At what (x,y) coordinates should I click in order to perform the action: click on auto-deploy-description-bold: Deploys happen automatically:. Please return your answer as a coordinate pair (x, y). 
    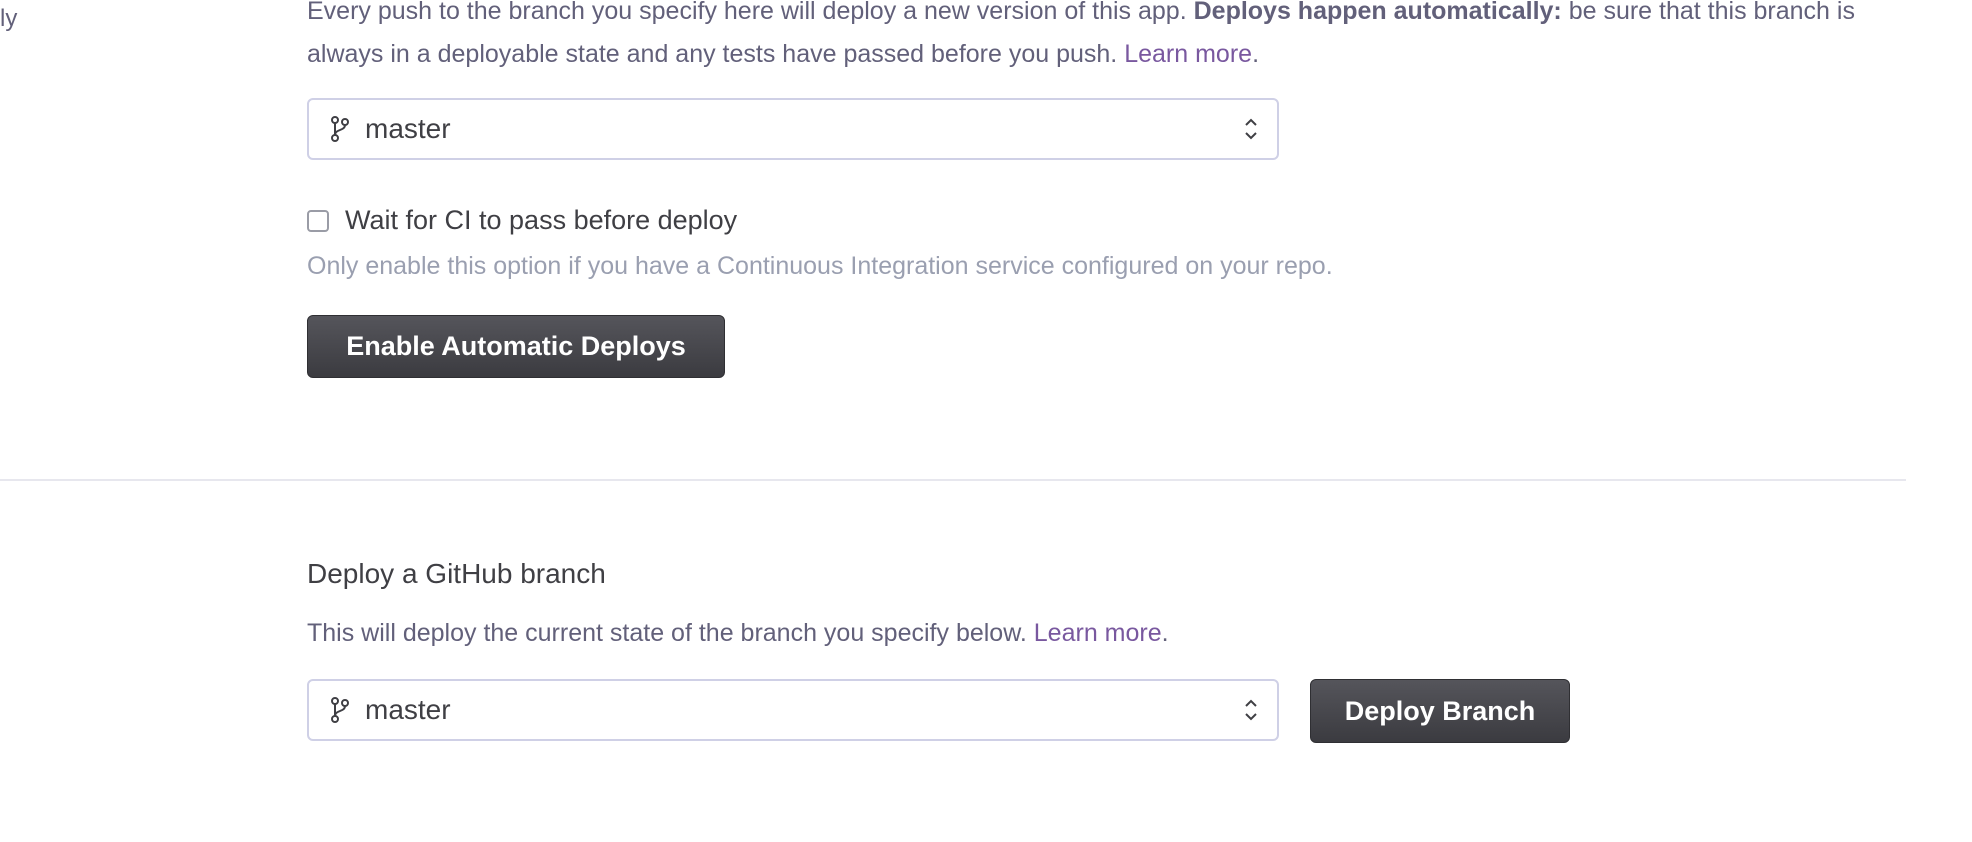
    Looking at the image, I should click on (1377, 12).